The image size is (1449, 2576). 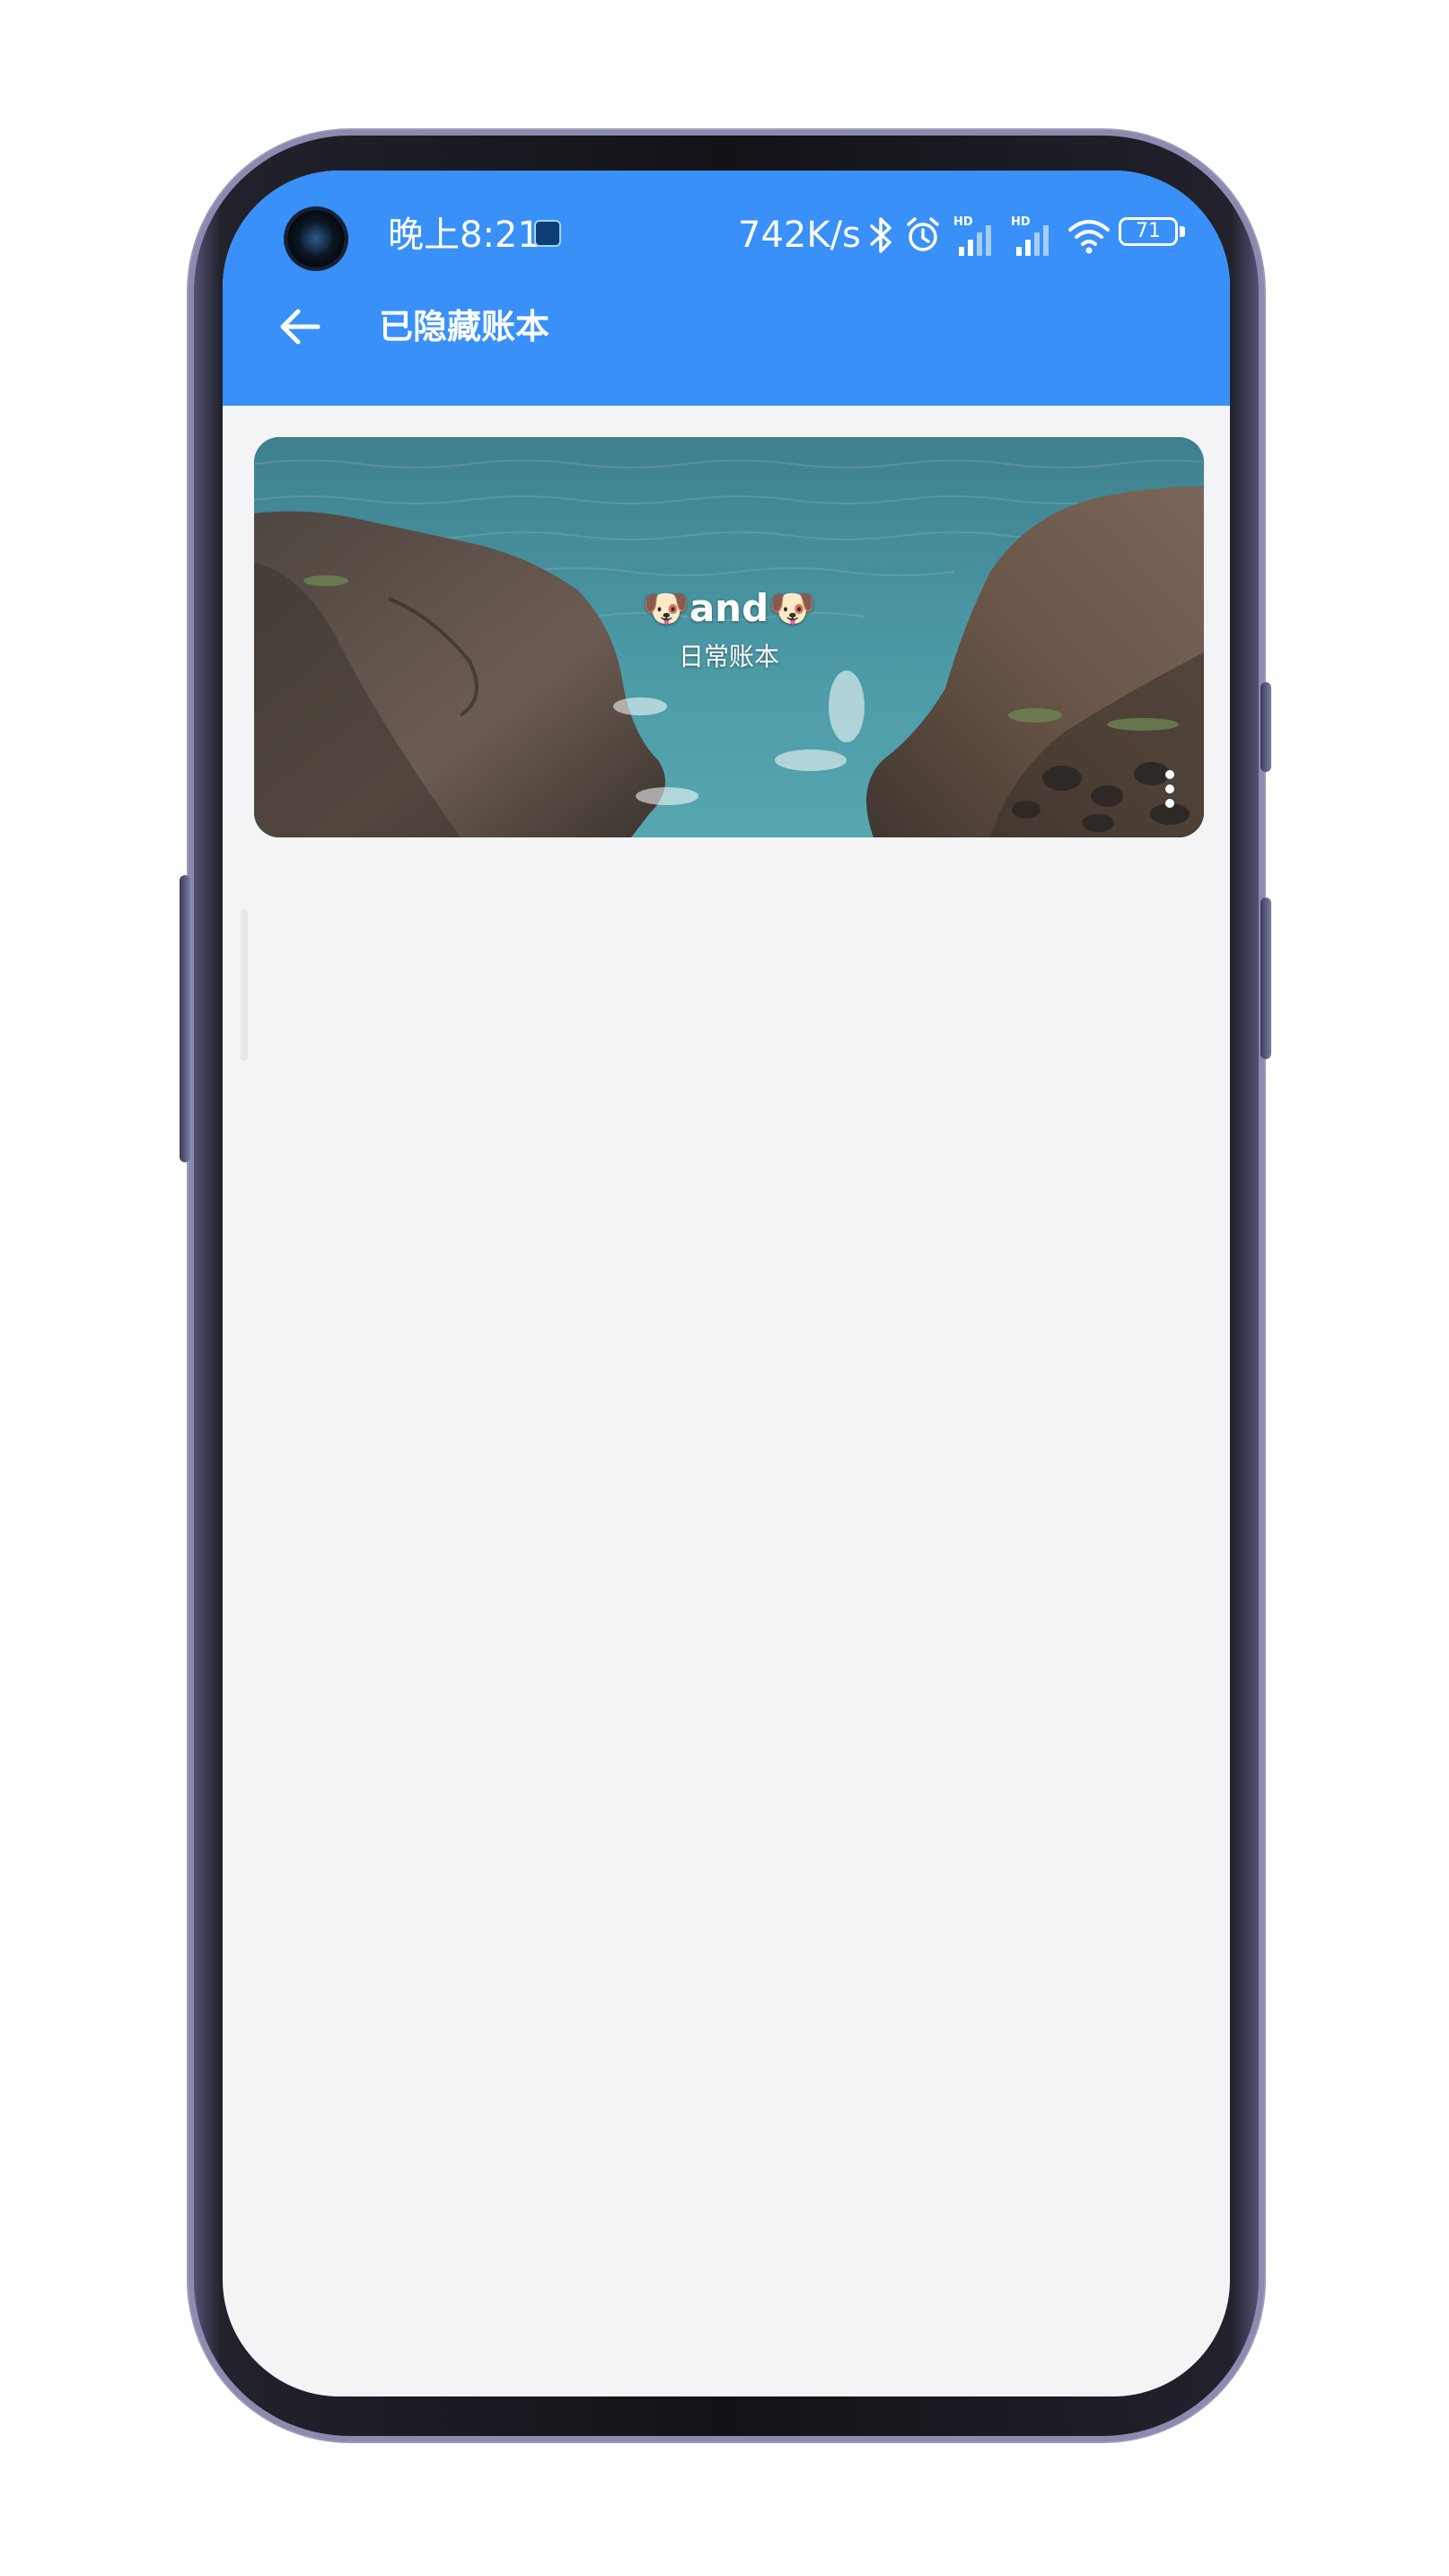 What do you see at coordinates (880, 235) in the screenshot?
I see `bluetooth-icon` at bounding box center [880, 235].